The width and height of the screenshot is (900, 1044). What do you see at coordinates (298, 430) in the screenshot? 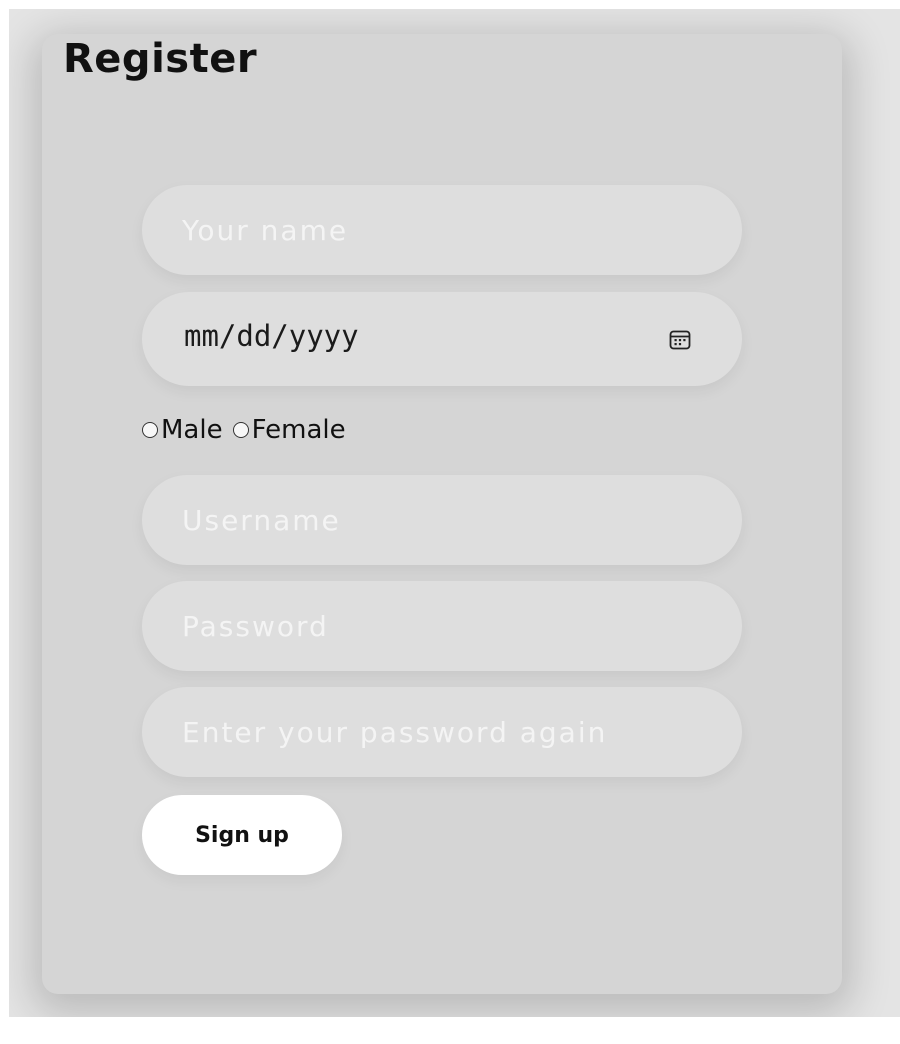
I see `gender-label-female: Female` at bounding box center [298, 430].